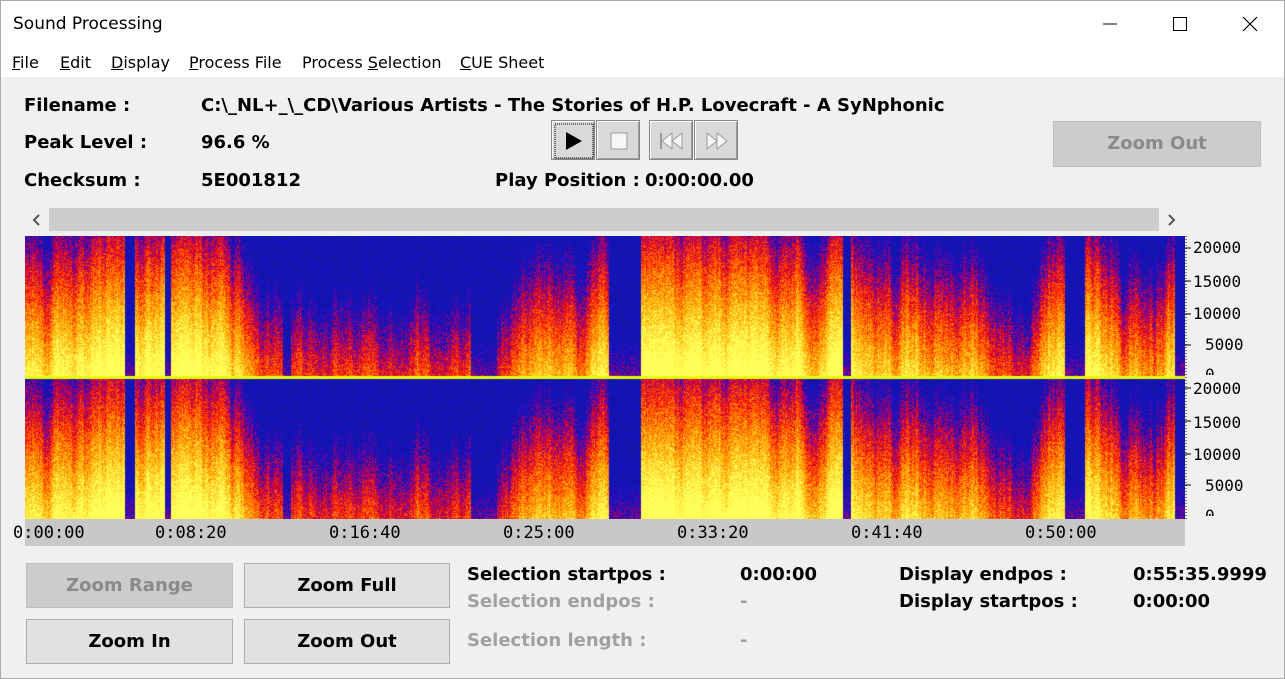  Describe the element at coordinates (557, 640) in the screenshot. I see `selection-length-label: Selection length :` at that location.